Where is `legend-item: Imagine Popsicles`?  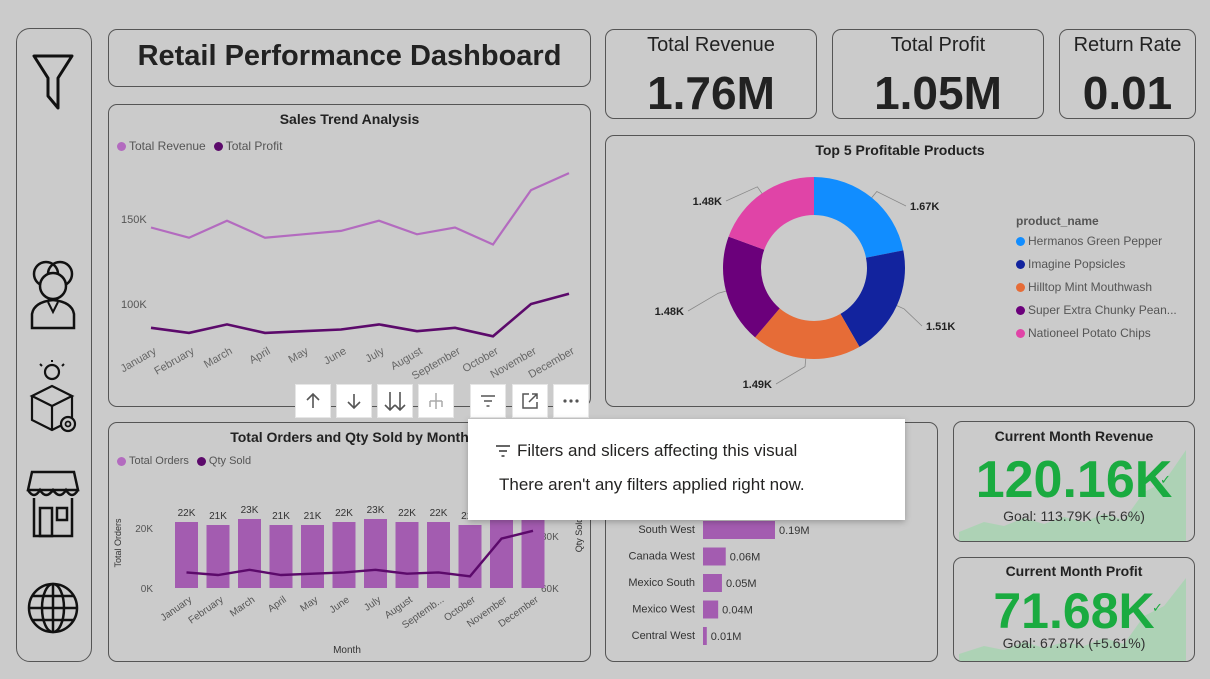
legend-item: Imagine Popsicles is located at coordinates (1096, 264).